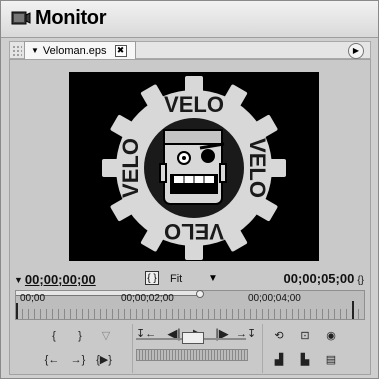 The width and height of the screenshot is (379, 379). What do you see at coordinates (71, 18) in the screenshot?
I see `window-title: Monitor` at bounding box center [71, 18].